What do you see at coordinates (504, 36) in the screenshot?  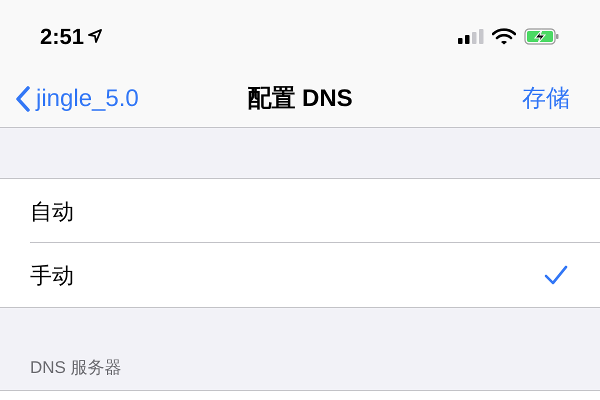 I see `wifi-icon` at bounding box center [504, 36].